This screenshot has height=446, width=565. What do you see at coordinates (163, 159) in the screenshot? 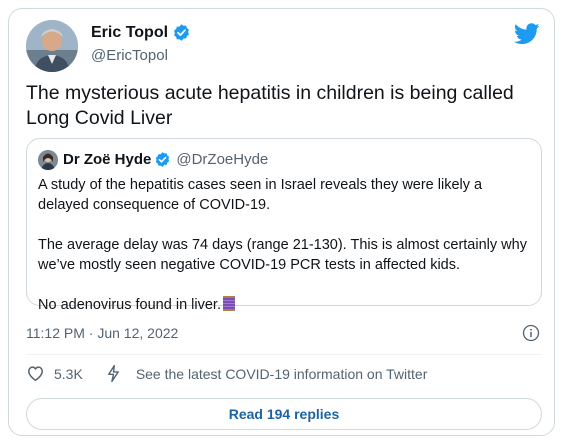
I see `quoted-verified-badge-icon` at bounding box center [163, 159].